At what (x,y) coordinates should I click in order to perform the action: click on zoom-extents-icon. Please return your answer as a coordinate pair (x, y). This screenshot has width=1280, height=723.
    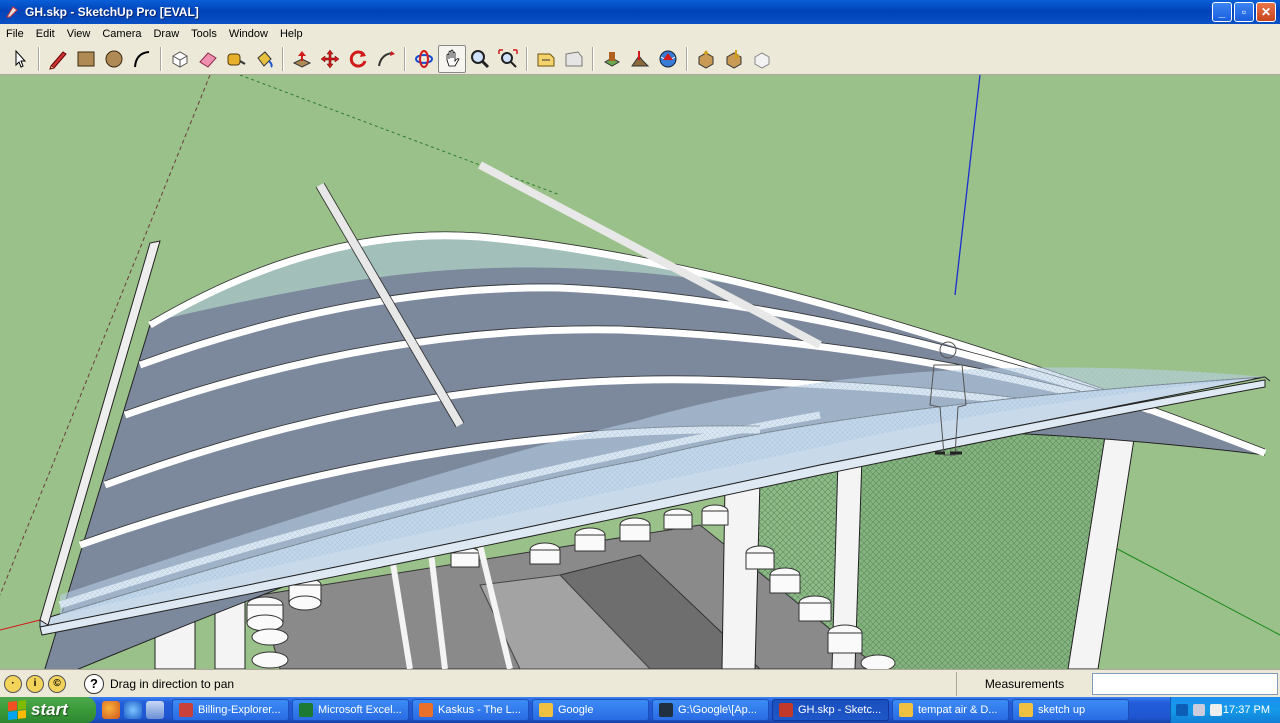
    Looking at the image, I should click on (508, 58).